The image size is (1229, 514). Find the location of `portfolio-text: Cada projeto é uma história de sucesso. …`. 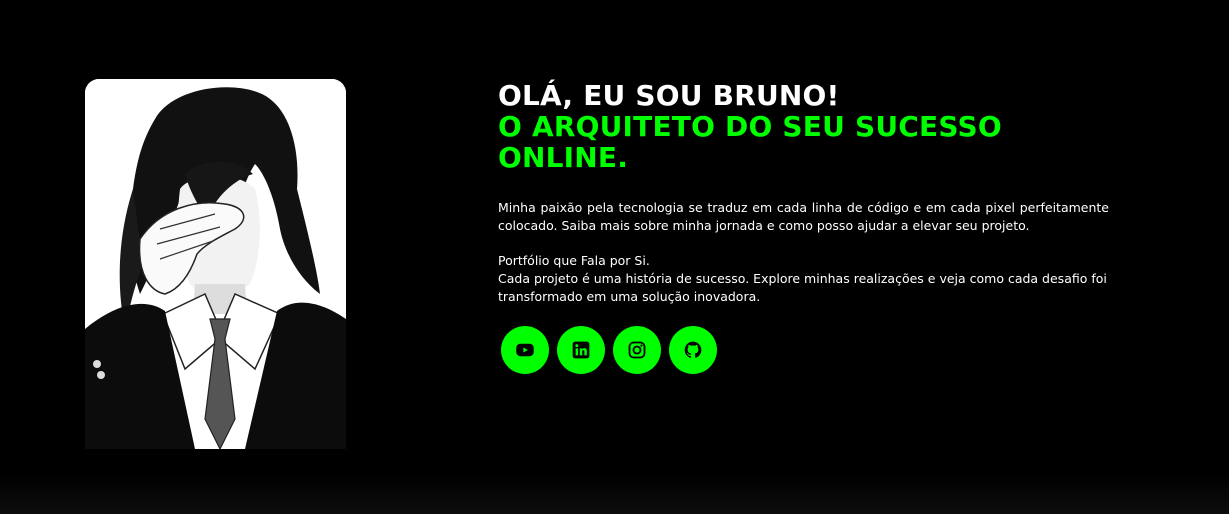

portfolio-text: Cada projeto é uma história de sucesso. … is located at coordinates (802, 287).